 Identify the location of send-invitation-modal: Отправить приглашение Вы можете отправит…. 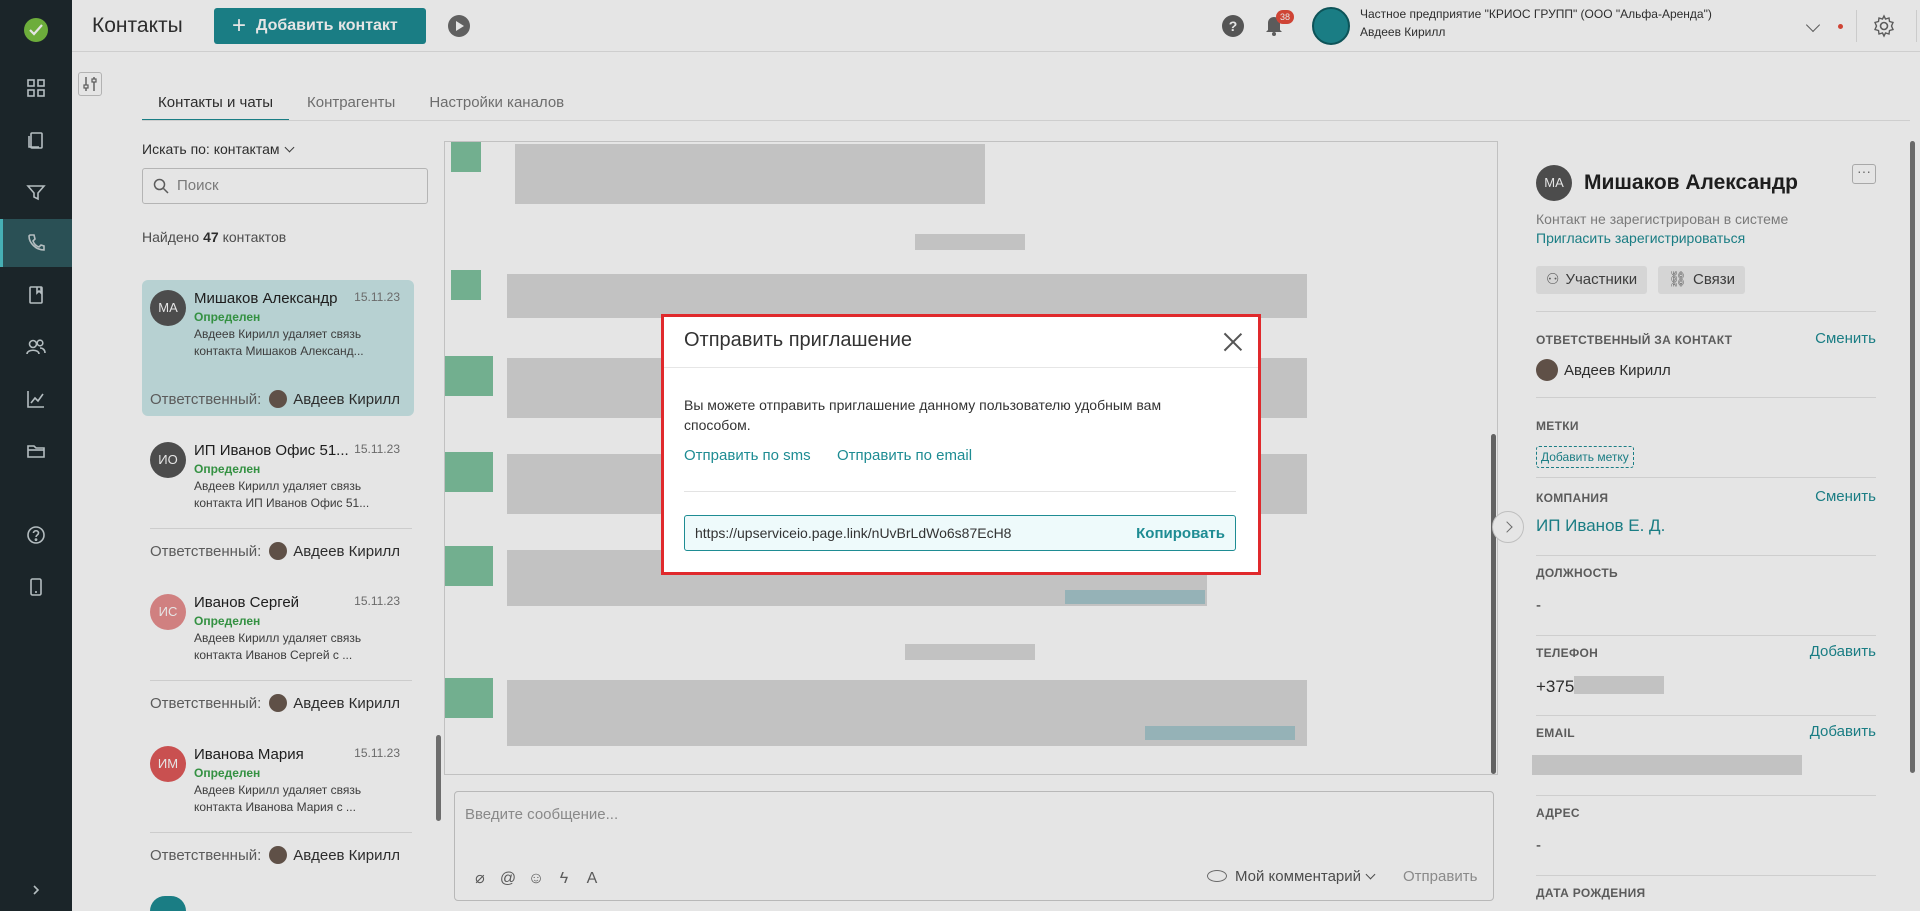
(961, 444).